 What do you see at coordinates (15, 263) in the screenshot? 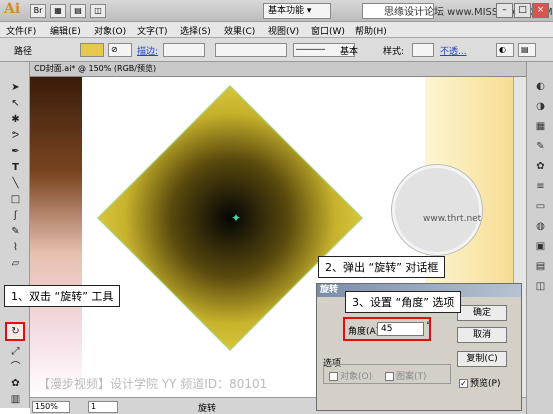
I see `eraser-tool-icon: ▱` at bounding box center [15, 263].